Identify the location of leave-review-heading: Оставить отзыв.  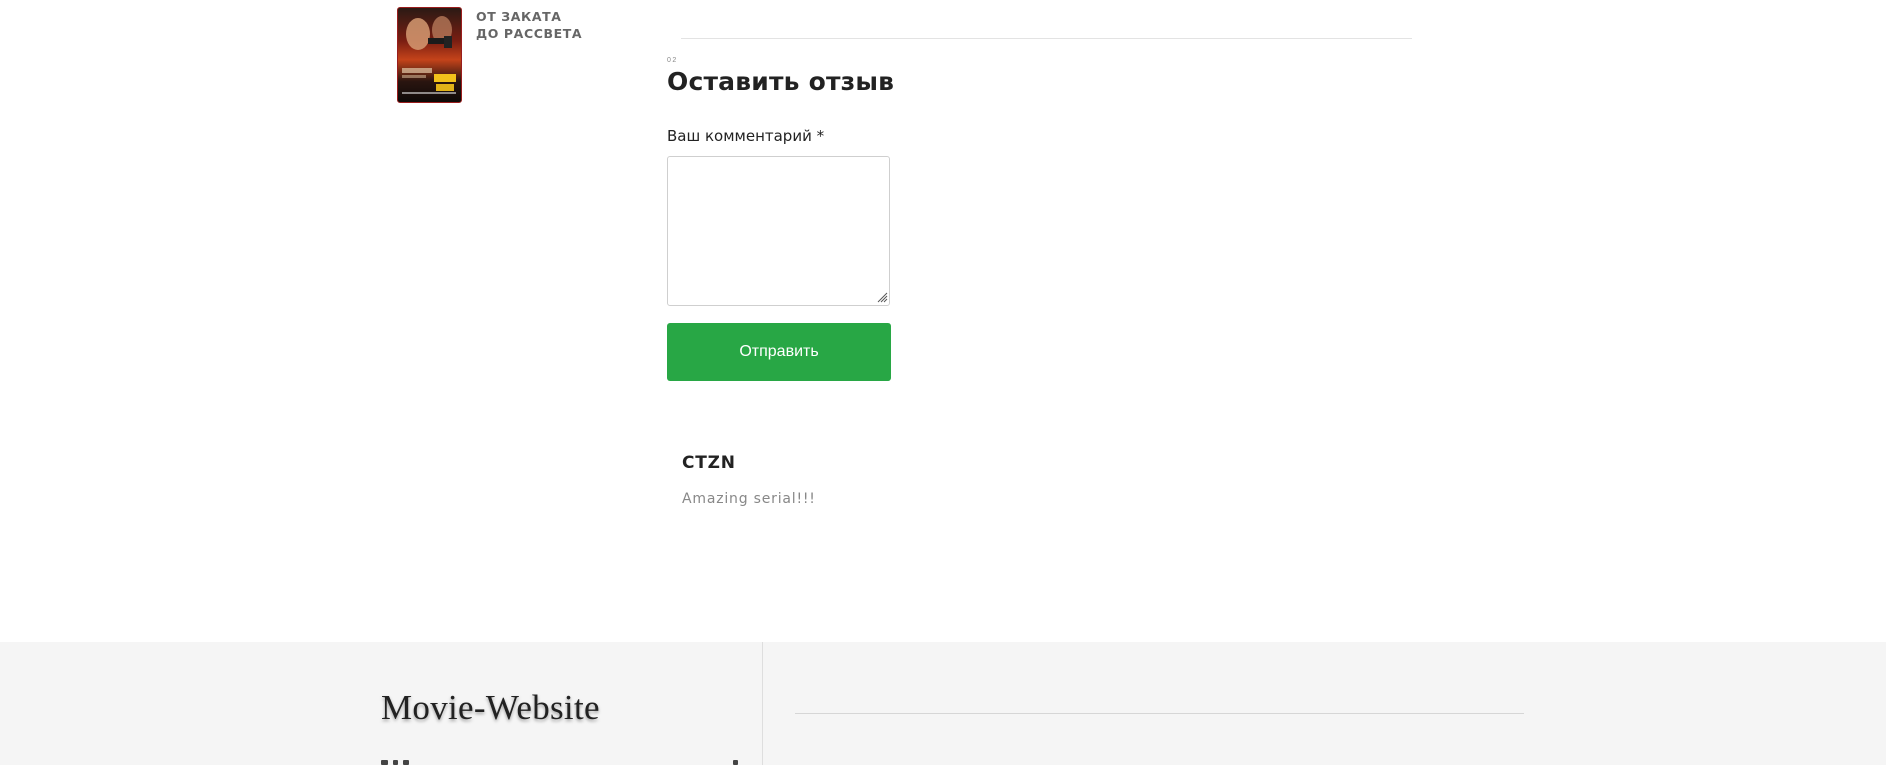
(781, 81).